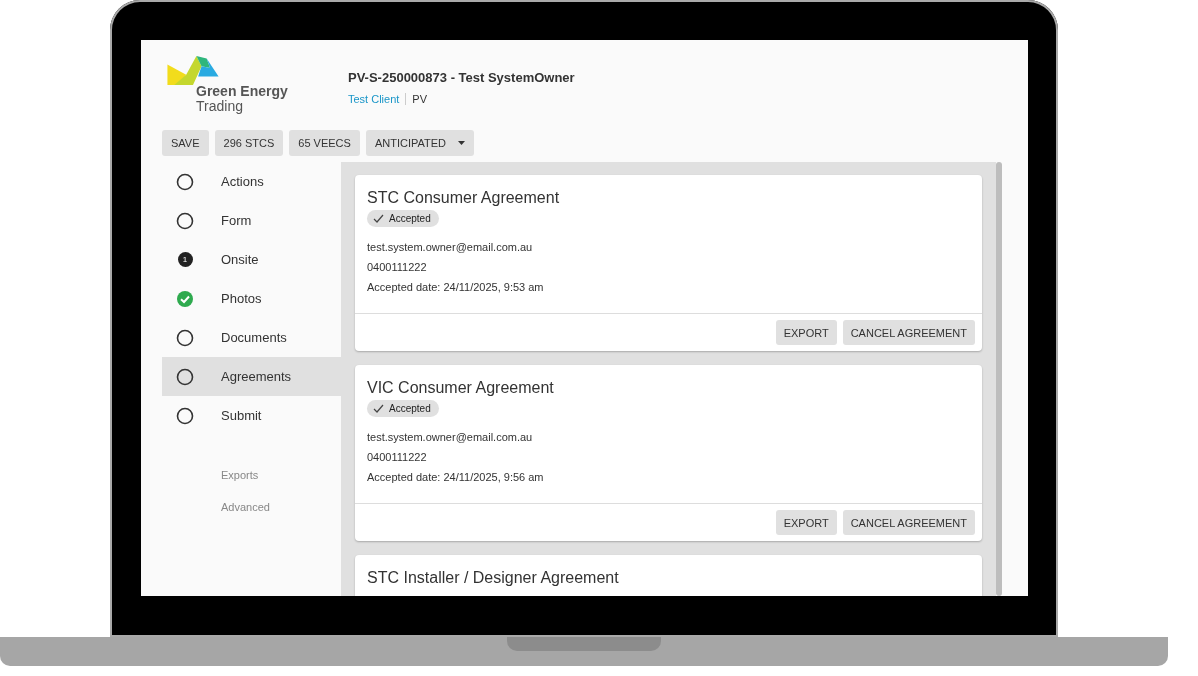 The image size is (1198, 676). I want to click on step-item: Documents, so click(251, 337).